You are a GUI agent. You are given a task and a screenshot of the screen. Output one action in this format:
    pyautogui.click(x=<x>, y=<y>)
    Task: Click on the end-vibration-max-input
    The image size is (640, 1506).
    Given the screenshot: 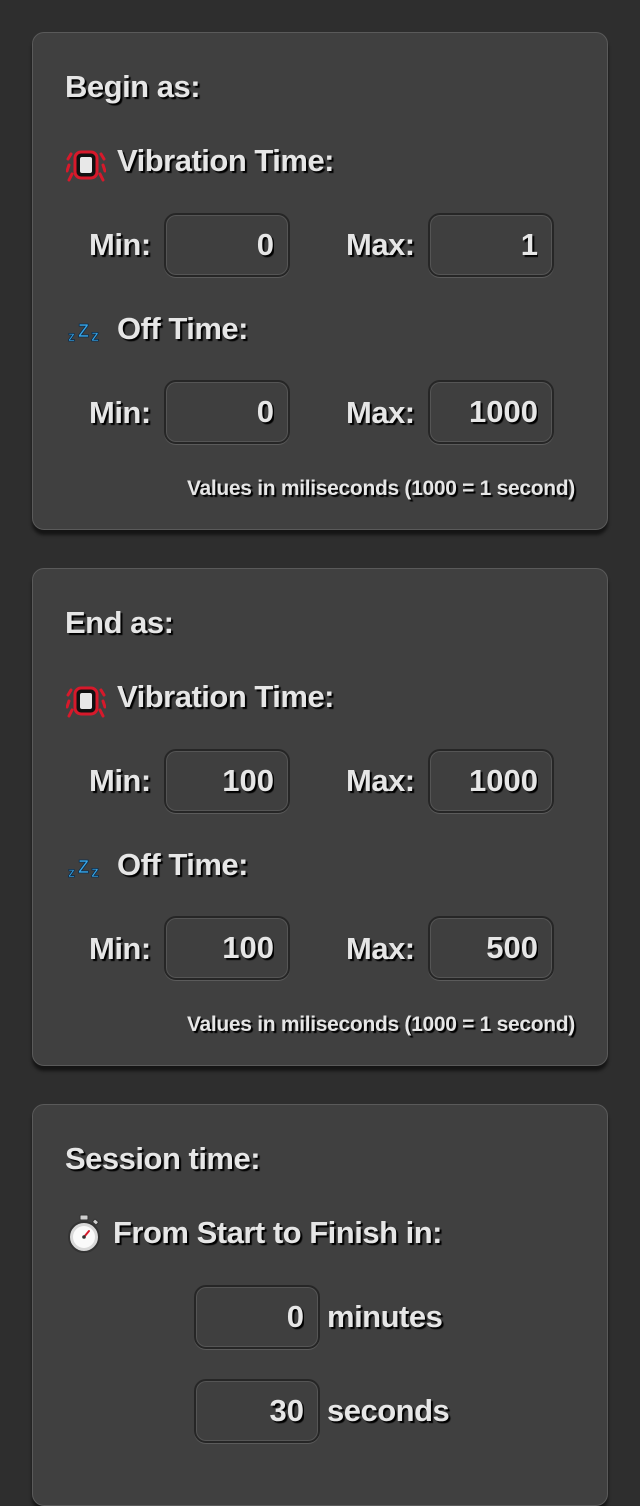 What is the action you would take?
    pyautogui.click(x=491, y=781)
    